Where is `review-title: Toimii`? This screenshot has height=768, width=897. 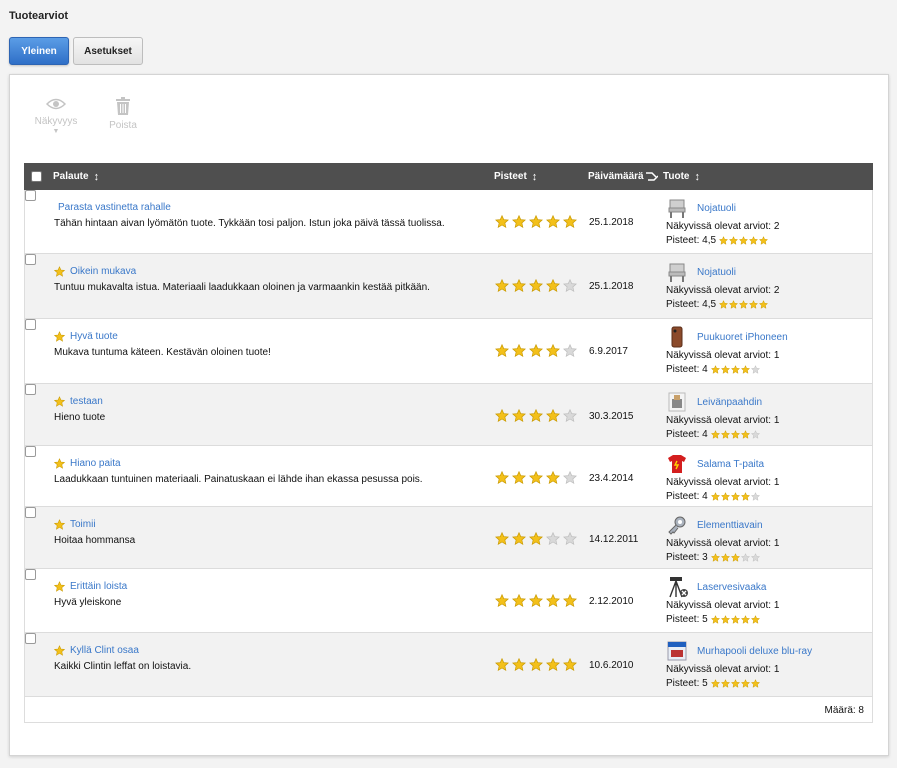
review-title: Toimii is located at coordinates (75, 524).